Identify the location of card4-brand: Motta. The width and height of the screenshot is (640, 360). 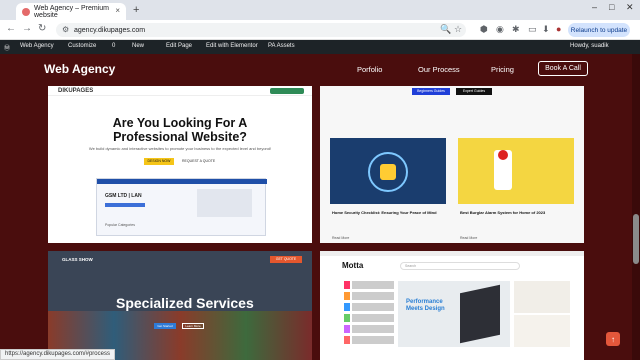
(353, 265).